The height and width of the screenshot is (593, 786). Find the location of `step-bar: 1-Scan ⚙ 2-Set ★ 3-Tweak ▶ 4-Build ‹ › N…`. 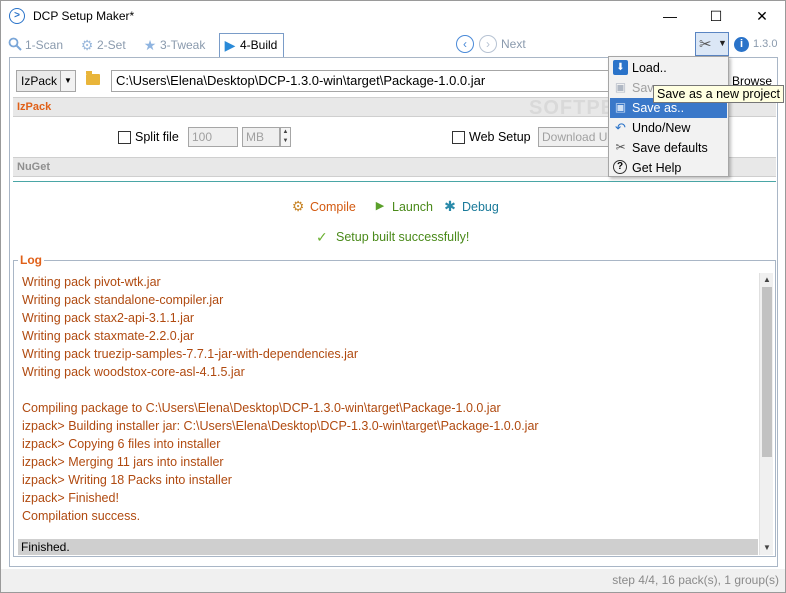

step-bar: 1-Scan ⚙ 2-Set ★ 3-Tweak ▶ 4-Build ‹ › N… is located at coordinates (393, 44).